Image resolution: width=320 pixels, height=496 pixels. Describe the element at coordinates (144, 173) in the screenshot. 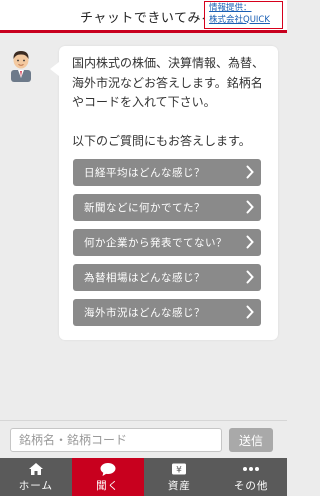

I see `suggested-question-label: 日経平均はどんな感じ？` at that location.